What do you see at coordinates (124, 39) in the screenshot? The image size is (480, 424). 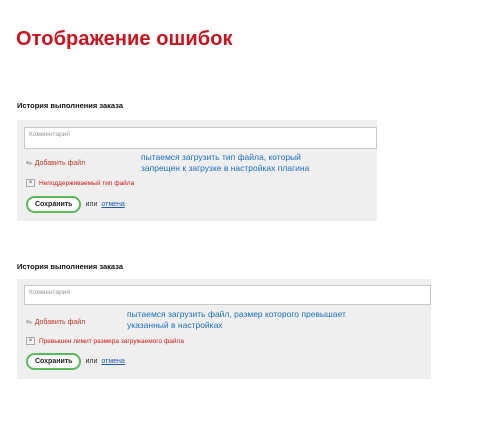 I see `page-title: Отображение ошибок` at bounding box center [124, 39].